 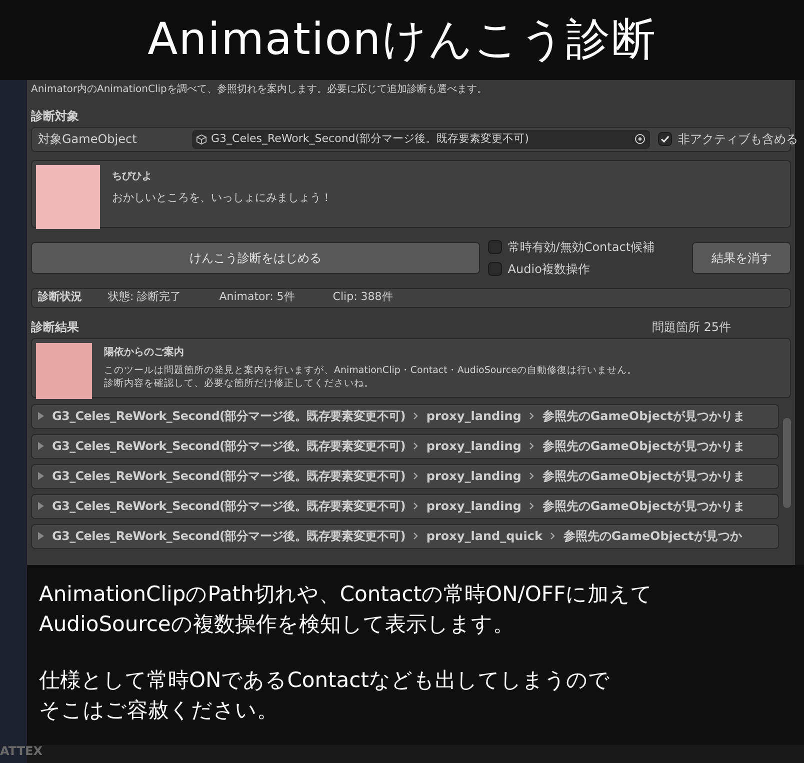 I want to click on description-text: Animator内のAnimationClipを調べて、参照切れを案内します。必要に応じて追加診断も選べます。, so click(x=259, y=89).